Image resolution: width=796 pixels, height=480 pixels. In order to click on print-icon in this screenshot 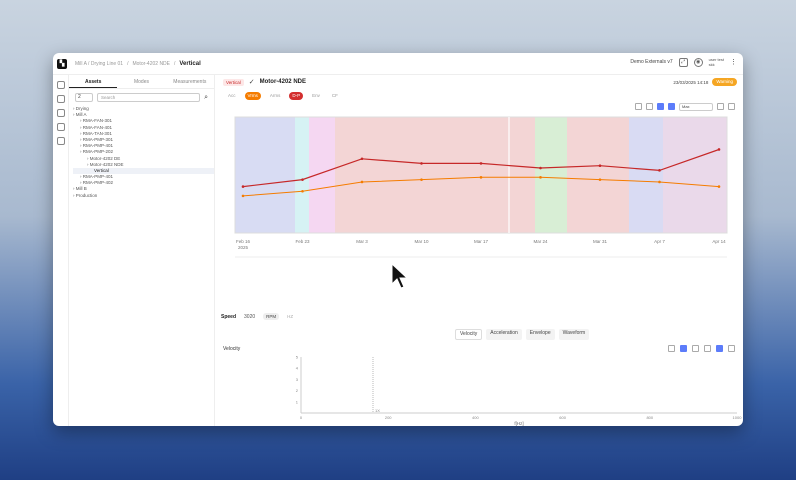, I will do `click(671, 348)`.